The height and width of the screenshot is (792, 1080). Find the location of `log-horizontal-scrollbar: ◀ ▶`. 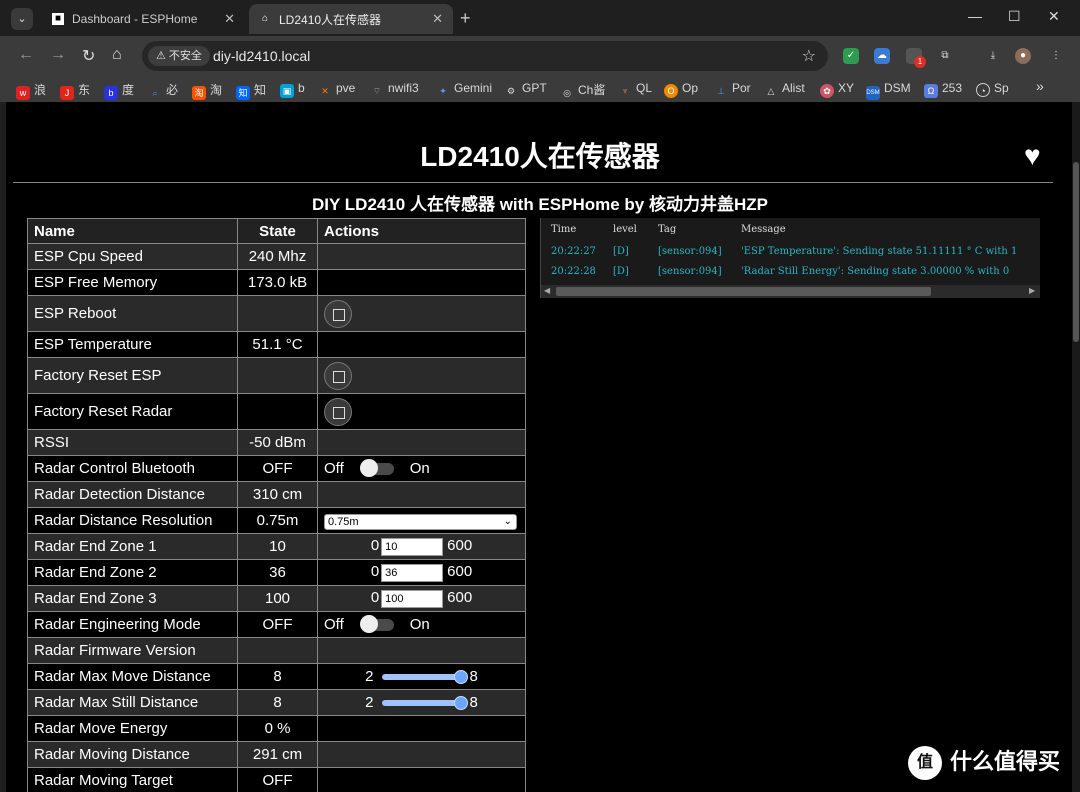

log-horizontal-scrollbar: ◀ ▶ is located at coordinates (790, 291).